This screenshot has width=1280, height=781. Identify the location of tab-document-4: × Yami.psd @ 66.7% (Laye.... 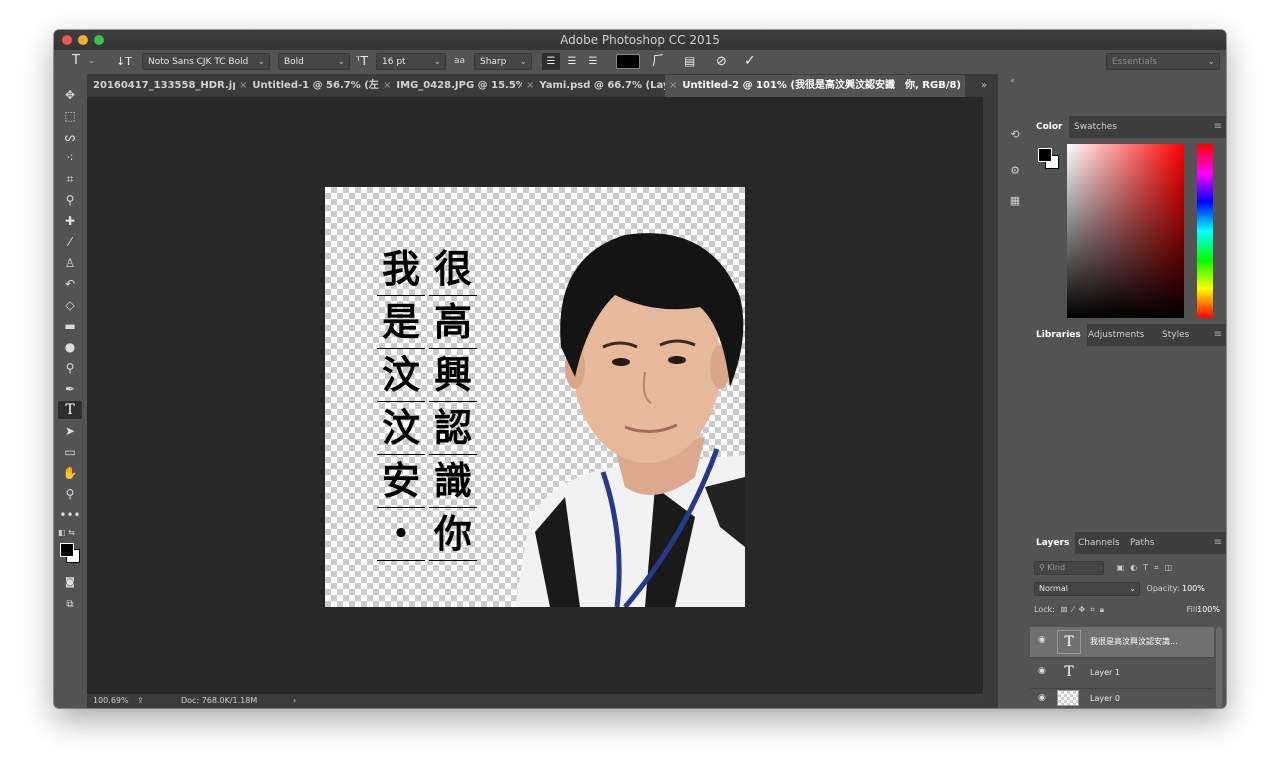
(593, 86).